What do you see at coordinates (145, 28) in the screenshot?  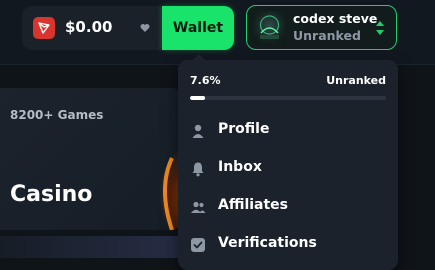 I see `heart-icon` at bounding box center [145, 28].